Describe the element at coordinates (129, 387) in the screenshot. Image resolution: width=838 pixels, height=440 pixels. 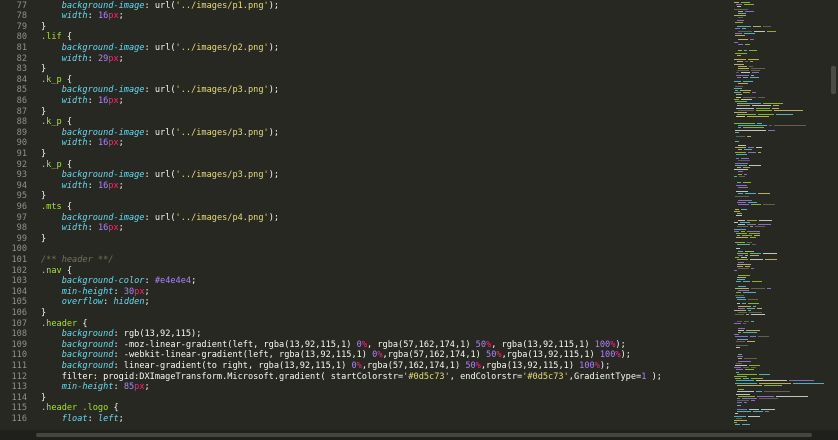
I see `code-token: 85` at that location.